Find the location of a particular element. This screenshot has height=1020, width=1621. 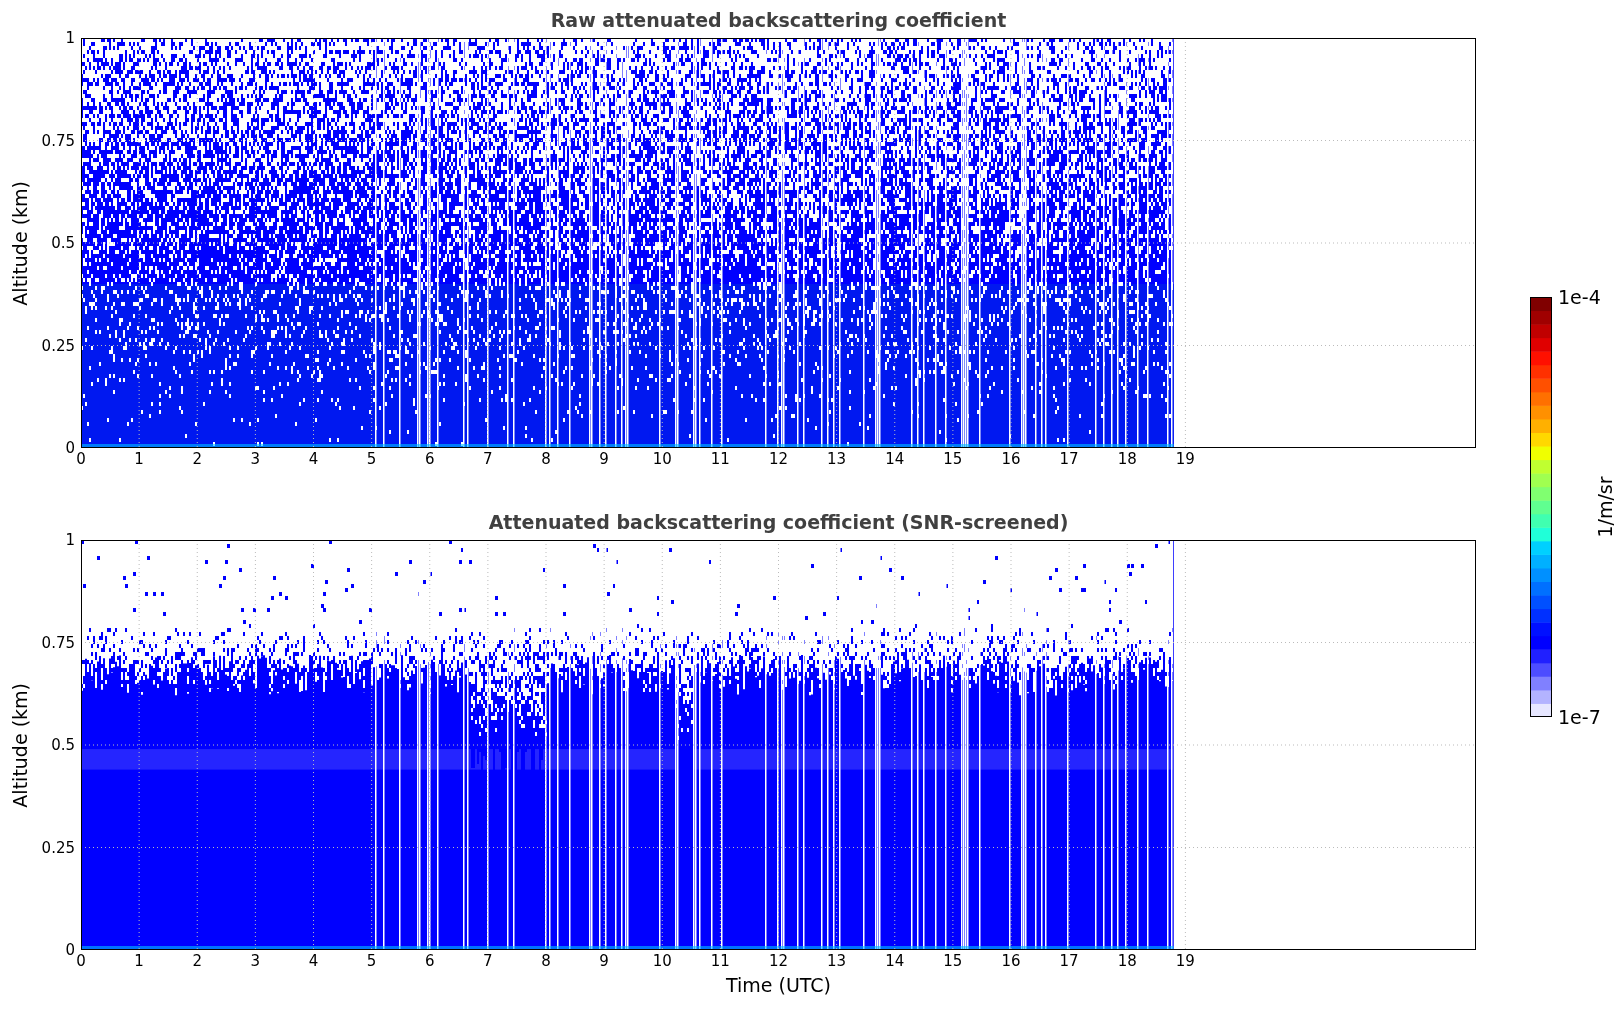

colorbar-min-label: 1e-7 is located at coordinates (1579, 717).